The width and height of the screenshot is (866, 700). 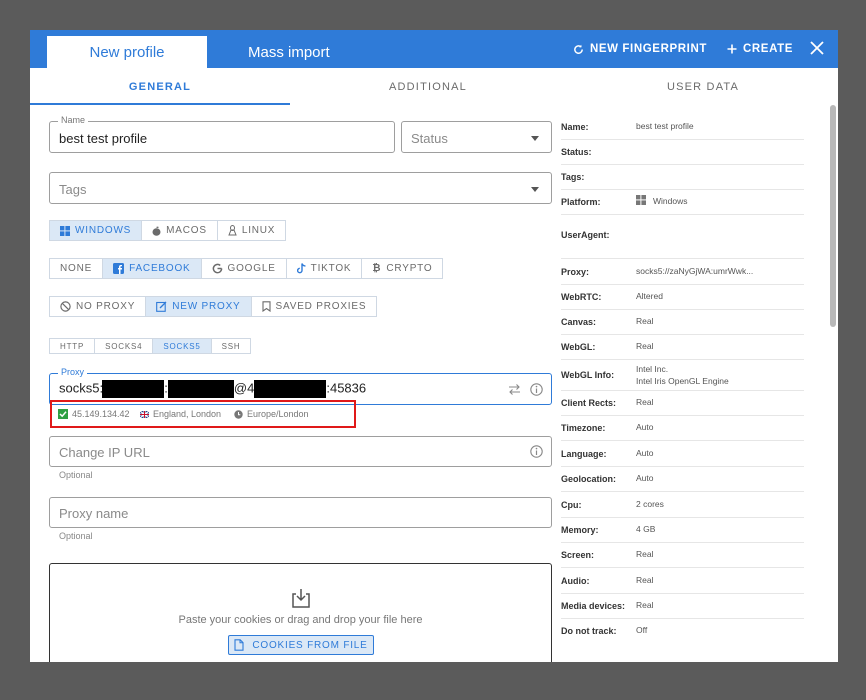 I want to click on template-crypto-button: ₿ CRYPTO, so click(x=402, y=268).